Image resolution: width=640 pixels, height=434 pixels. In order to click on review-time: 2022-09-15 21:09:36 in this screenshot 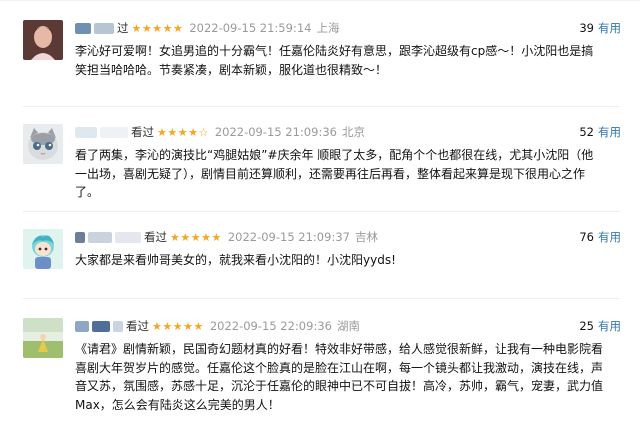, I will do `click(275, 132)`.